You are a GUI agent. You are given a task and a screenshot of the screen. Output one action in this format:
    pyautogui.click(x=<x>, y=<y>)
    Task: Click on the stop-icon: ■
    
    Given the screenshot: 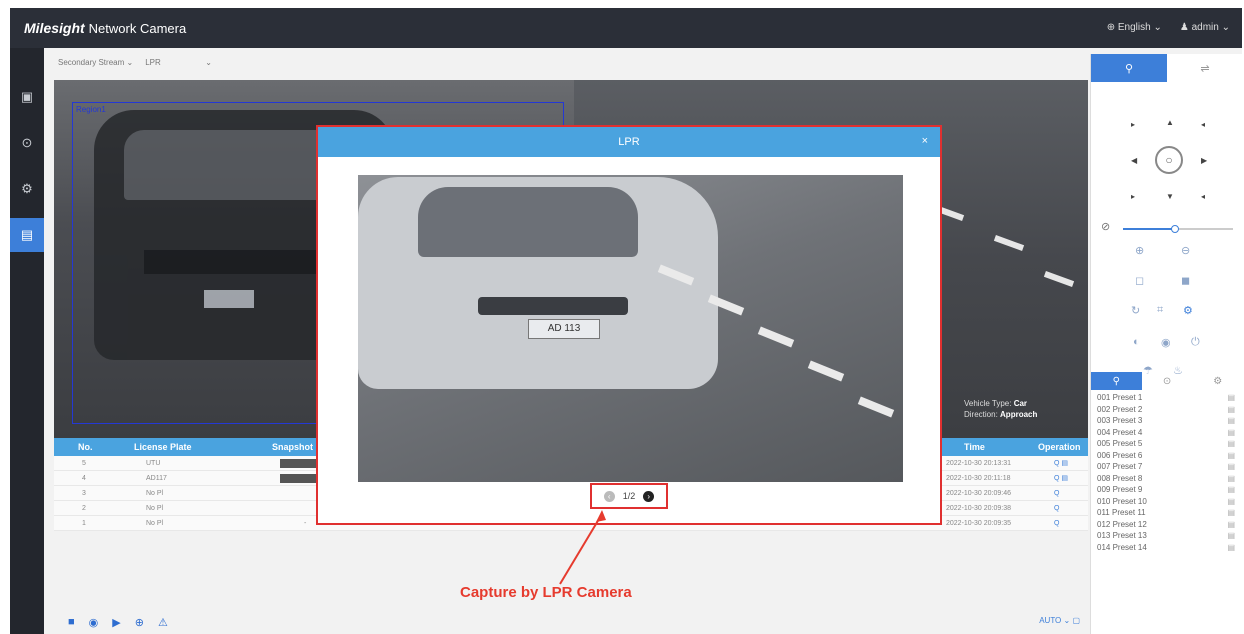 What is the action you would take?
    pyautogui.click(x=71, y=622)
    